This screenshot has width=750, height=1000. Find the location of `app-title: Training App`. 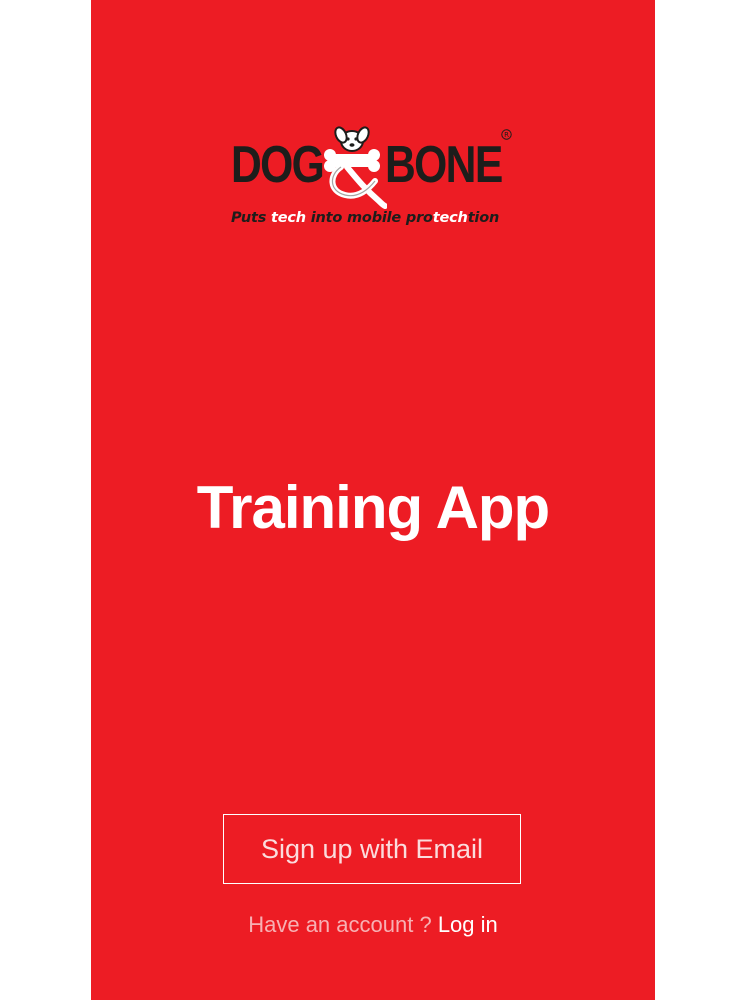

app-title: Training App is located at coordinates (373, 507).